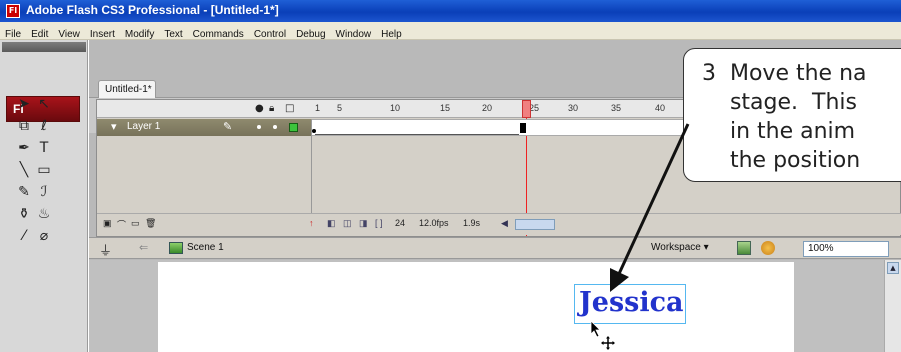 Image resolution: width=901 pixels, height=352 pixels. What do you see at coordinates (228, 126) in the screenshot?
I see `pencil-icon: ✎` at bounding box center [228, 126].